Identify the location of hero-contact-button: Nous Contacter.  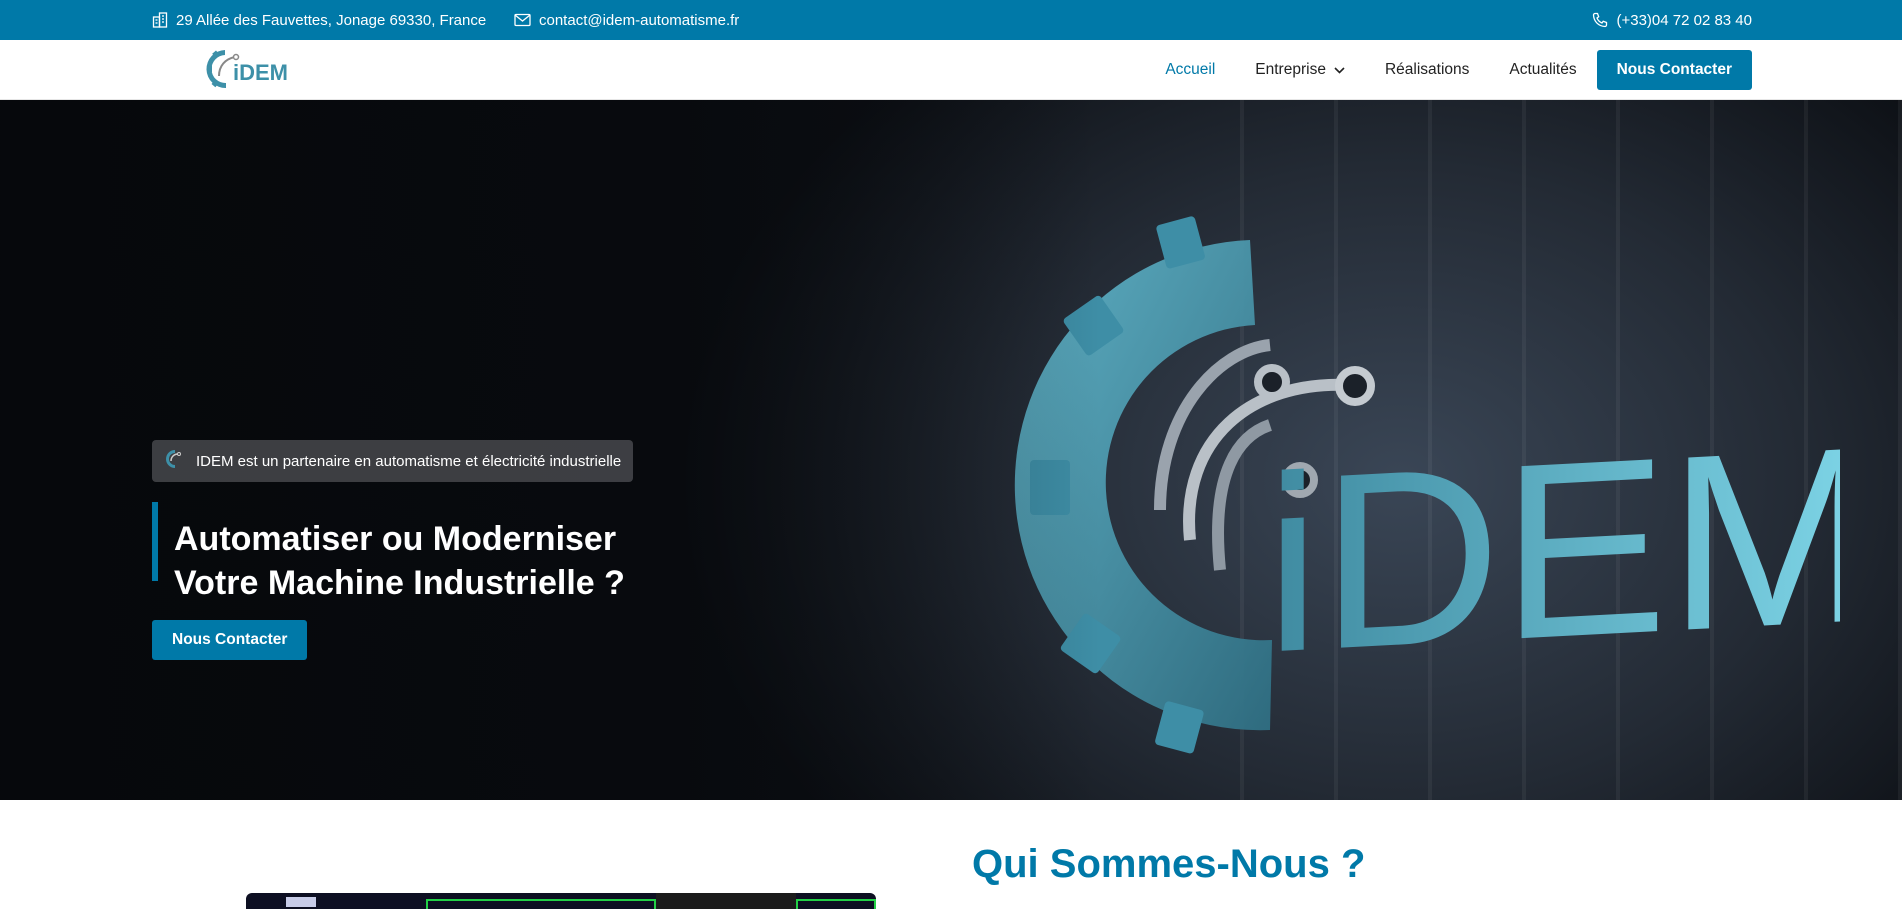
(230, 640).